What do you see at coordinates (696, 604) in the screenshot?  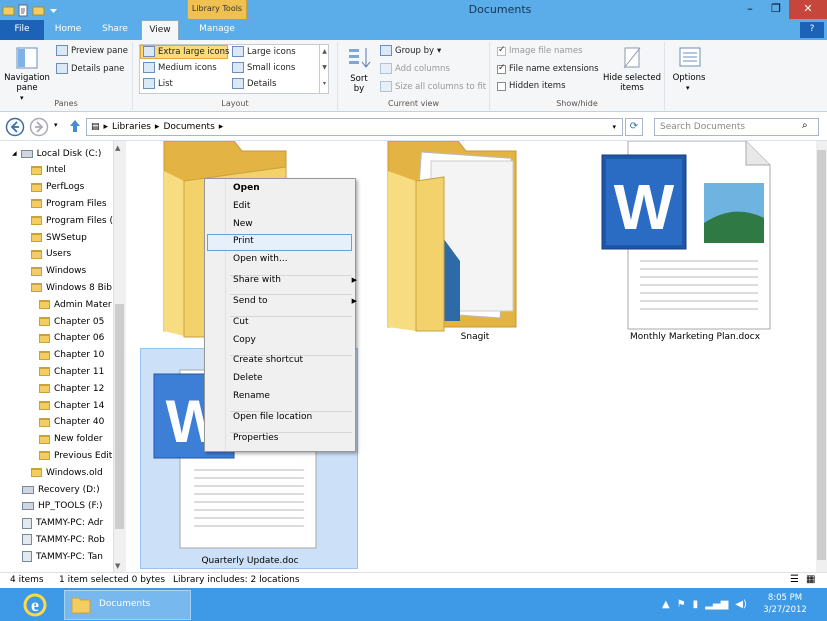 I see `power-icon: ▮` at bounding box center [696, 604].